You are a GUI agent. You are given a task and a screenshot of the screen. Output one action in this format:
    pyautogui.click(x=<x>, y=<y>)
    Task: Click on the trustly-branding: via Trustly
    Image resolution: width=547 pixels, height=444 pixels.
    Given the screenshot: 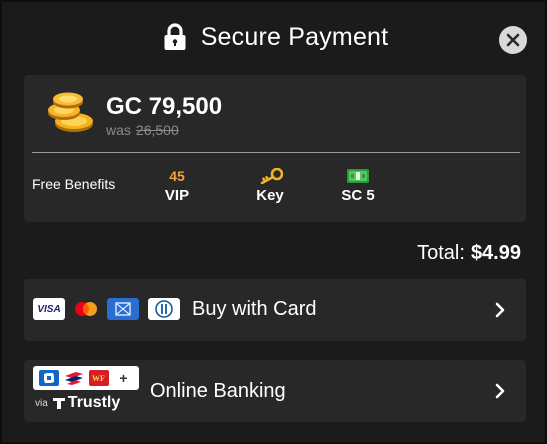 What is the action you would take?
    pyautogui.click(x=77, y=403)
    